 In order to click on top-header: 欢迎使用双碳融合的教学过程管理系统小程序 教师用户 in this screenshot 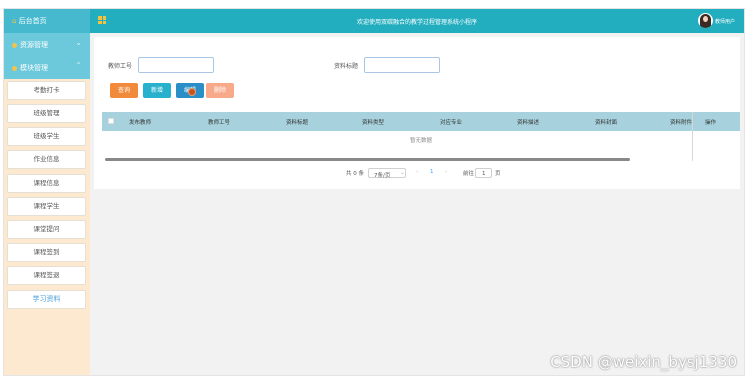, I will do `click(417, 21)`.